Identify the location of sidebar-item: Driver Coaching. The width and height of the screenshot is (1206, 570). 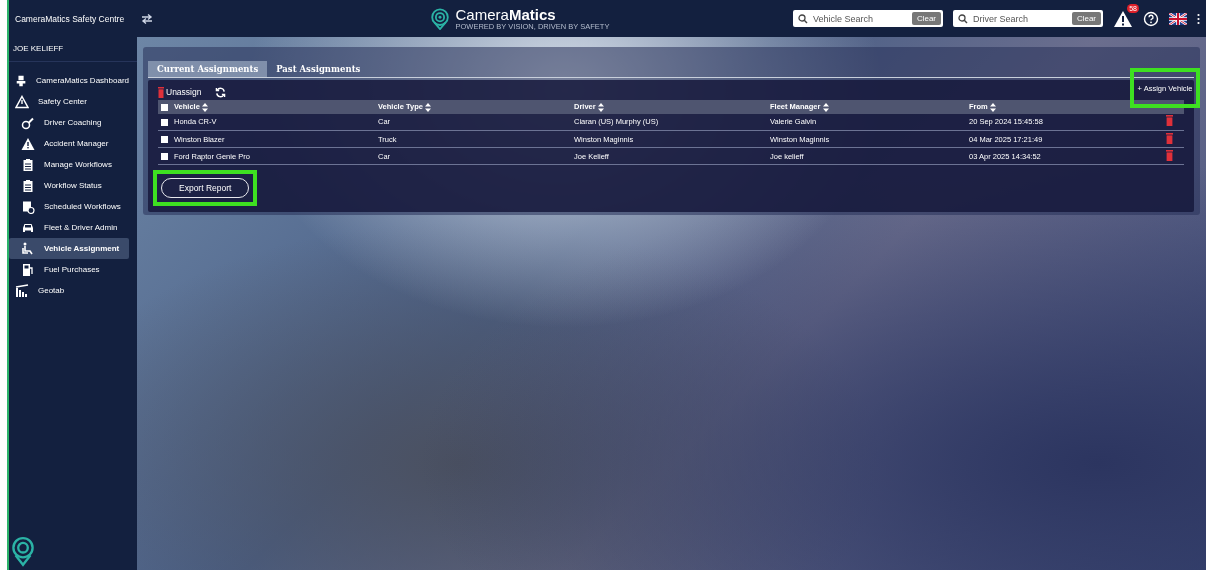
(69, 122).